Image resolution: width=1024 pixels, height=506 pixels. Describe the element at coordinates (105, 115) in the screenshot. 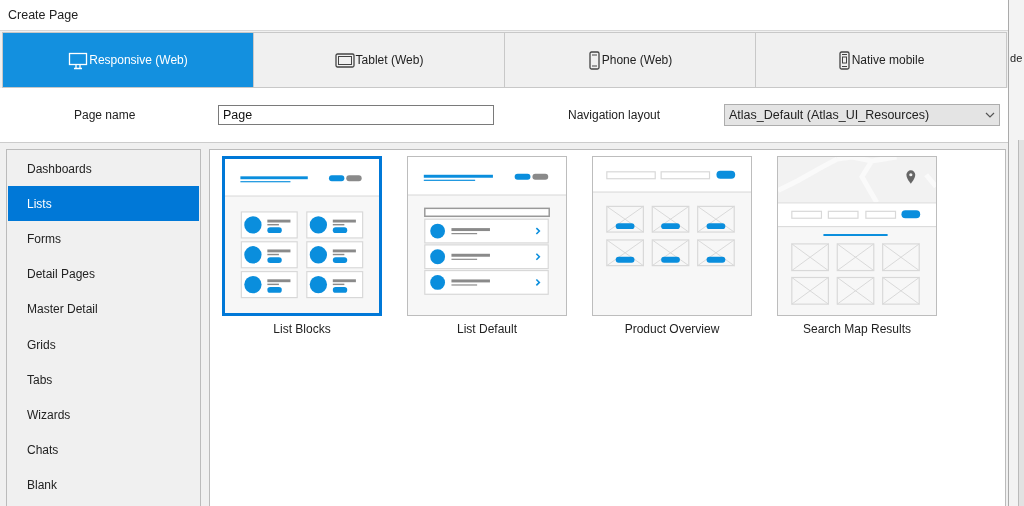

I see `field-label: Page name` at that location.